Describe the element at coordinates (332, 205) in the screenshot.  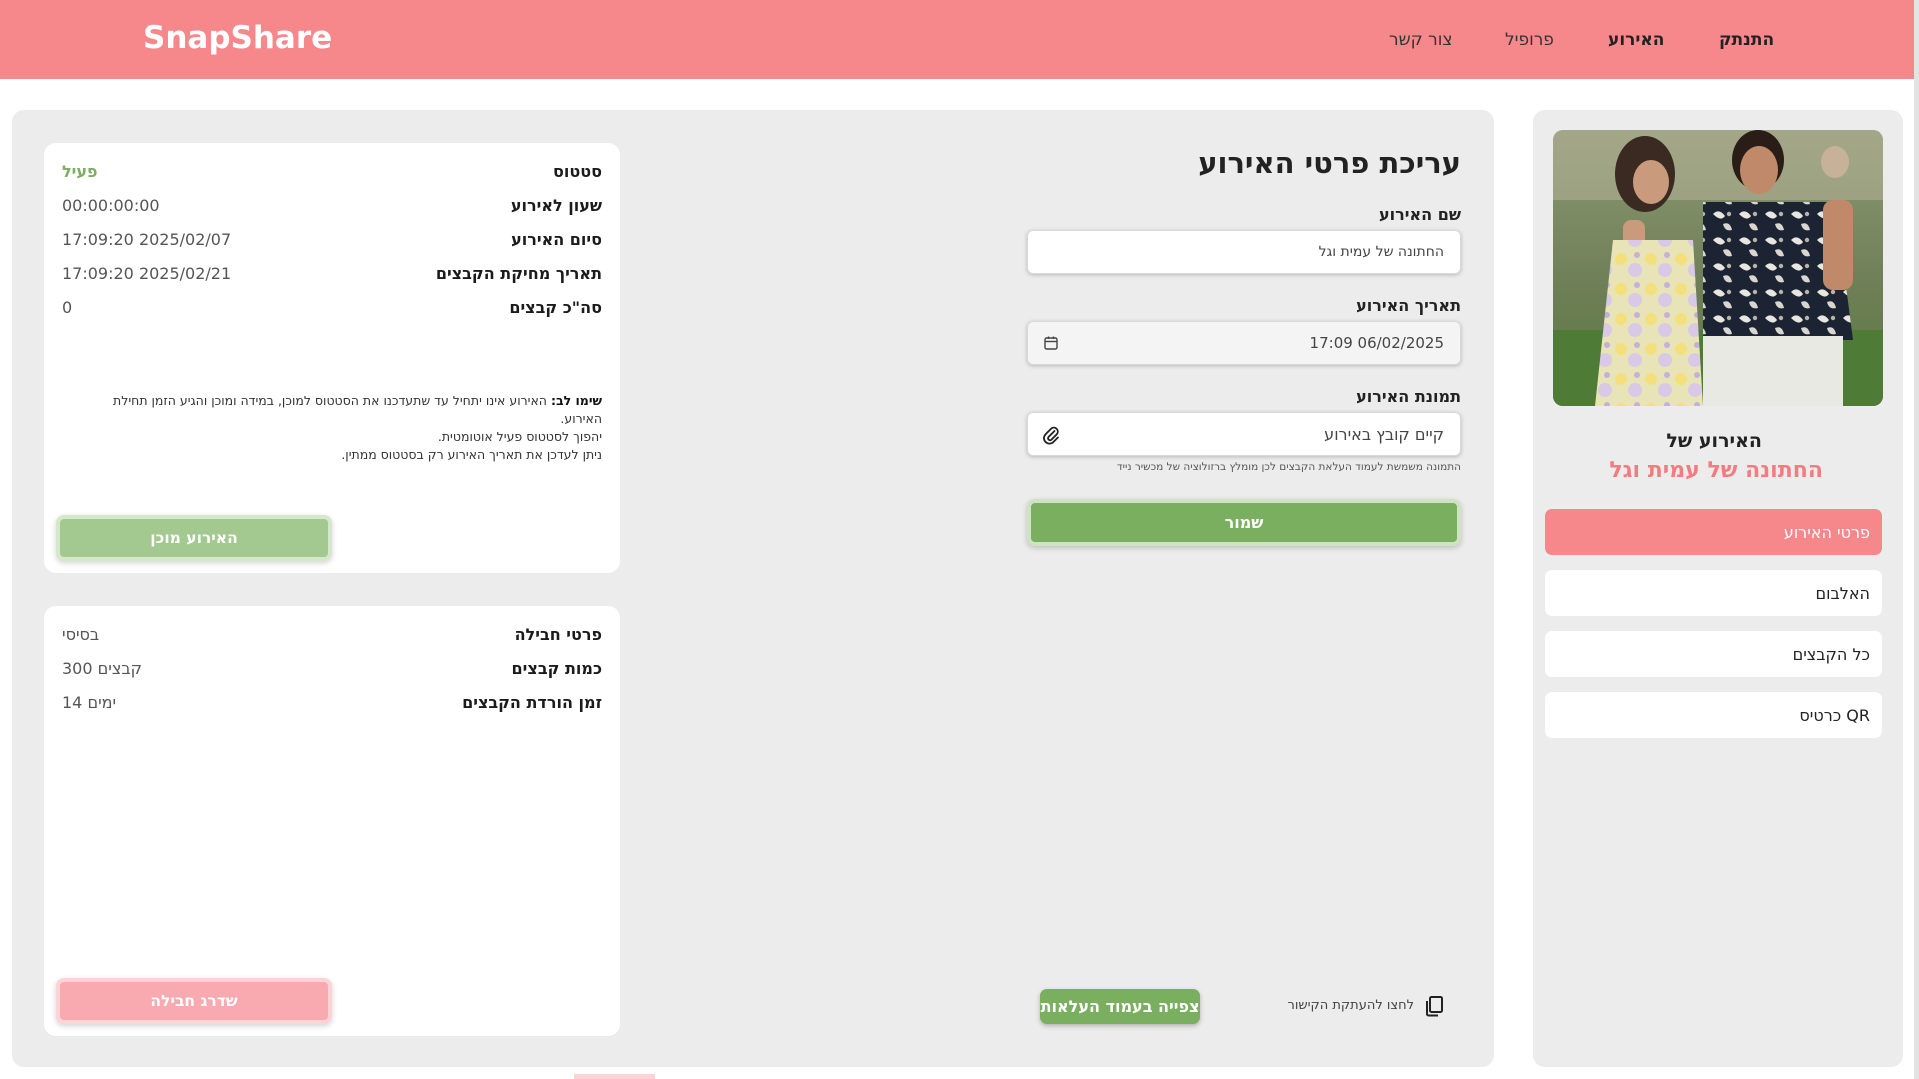
I see `countdown-row: 00:00:00:00 שעון לאירוע` at that location.